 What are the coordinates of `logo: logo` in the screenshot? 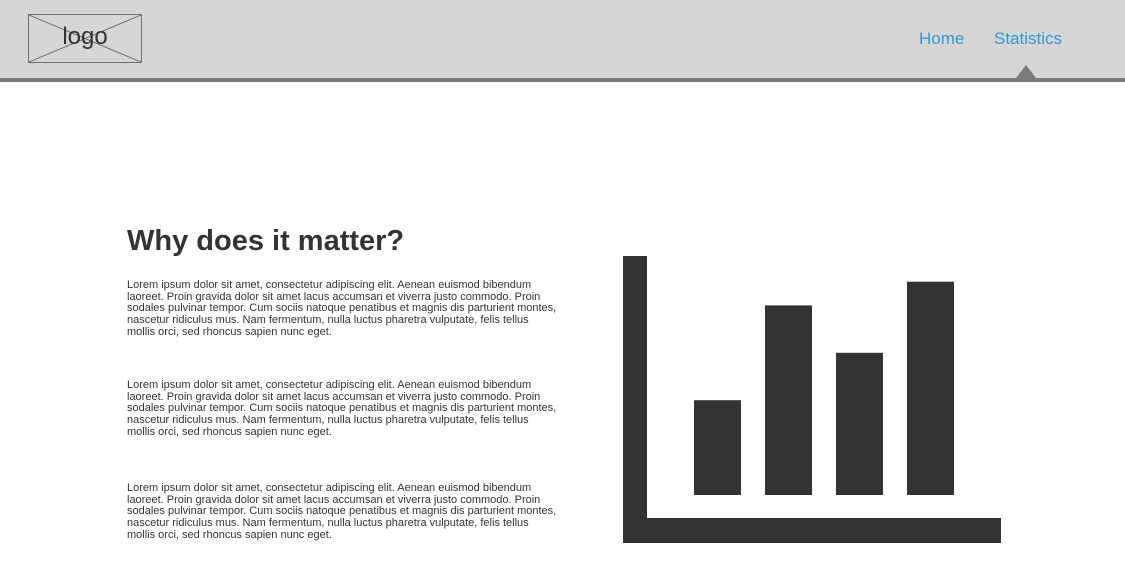 It's located at (85, 38).